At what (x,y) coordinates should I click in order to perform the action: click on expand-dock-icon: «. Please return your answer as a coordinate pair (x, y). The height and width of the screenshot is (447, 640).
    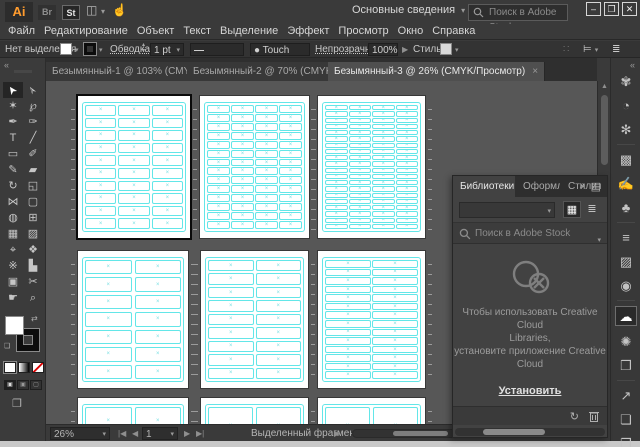
    Looking at the image, I should click on (632, 65).